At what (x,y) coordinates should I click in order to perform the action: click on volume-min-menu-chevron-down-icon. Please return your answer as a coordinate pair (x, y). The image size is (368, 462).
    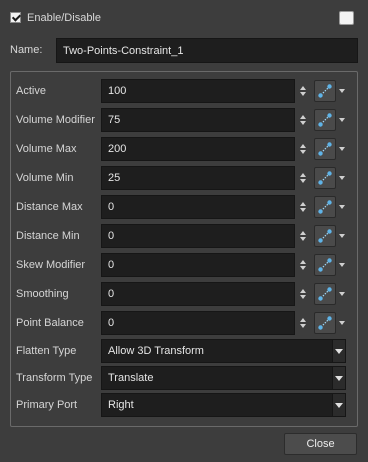
    Looking at the image, I should click on (342, 178).